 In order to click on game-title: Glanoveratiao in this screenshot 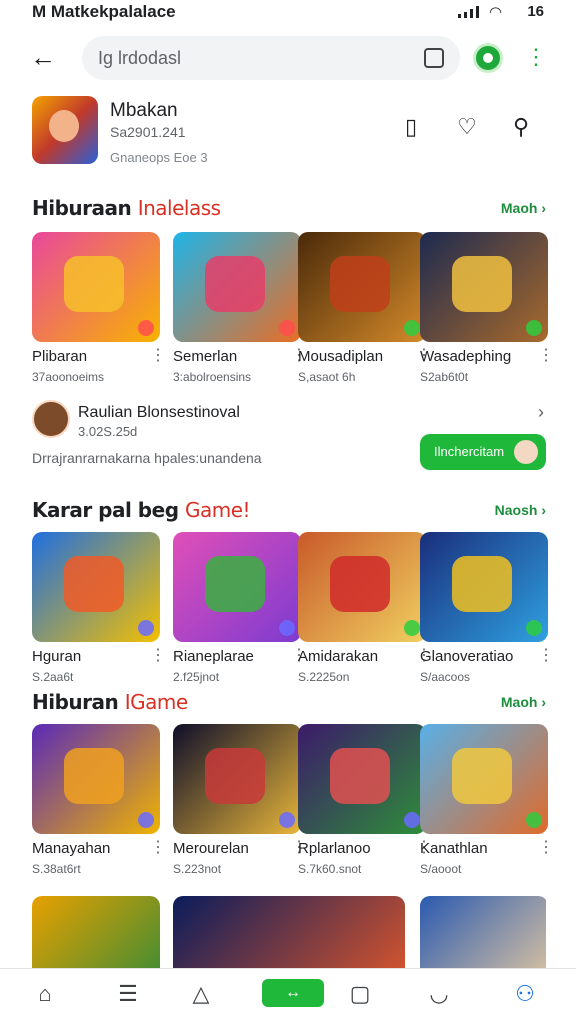, I will do `click(467, 656)`.